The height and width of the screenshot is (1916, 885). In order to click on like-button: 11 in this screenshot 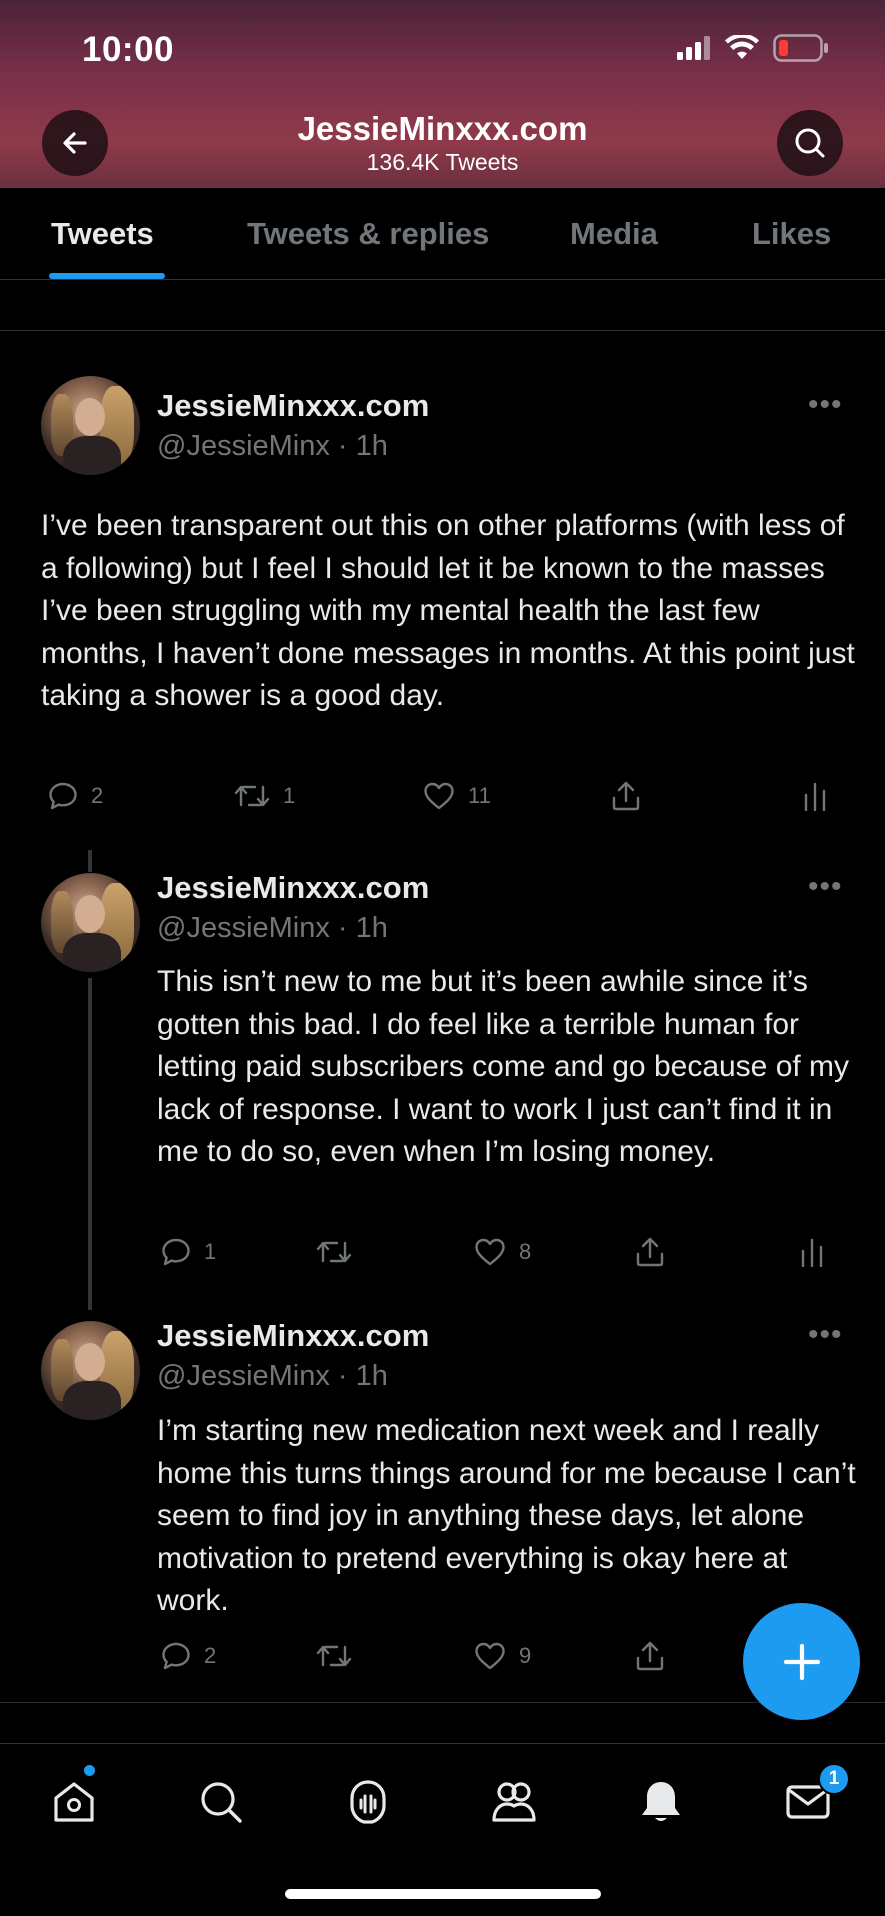, I will do `click(456, 796)`.